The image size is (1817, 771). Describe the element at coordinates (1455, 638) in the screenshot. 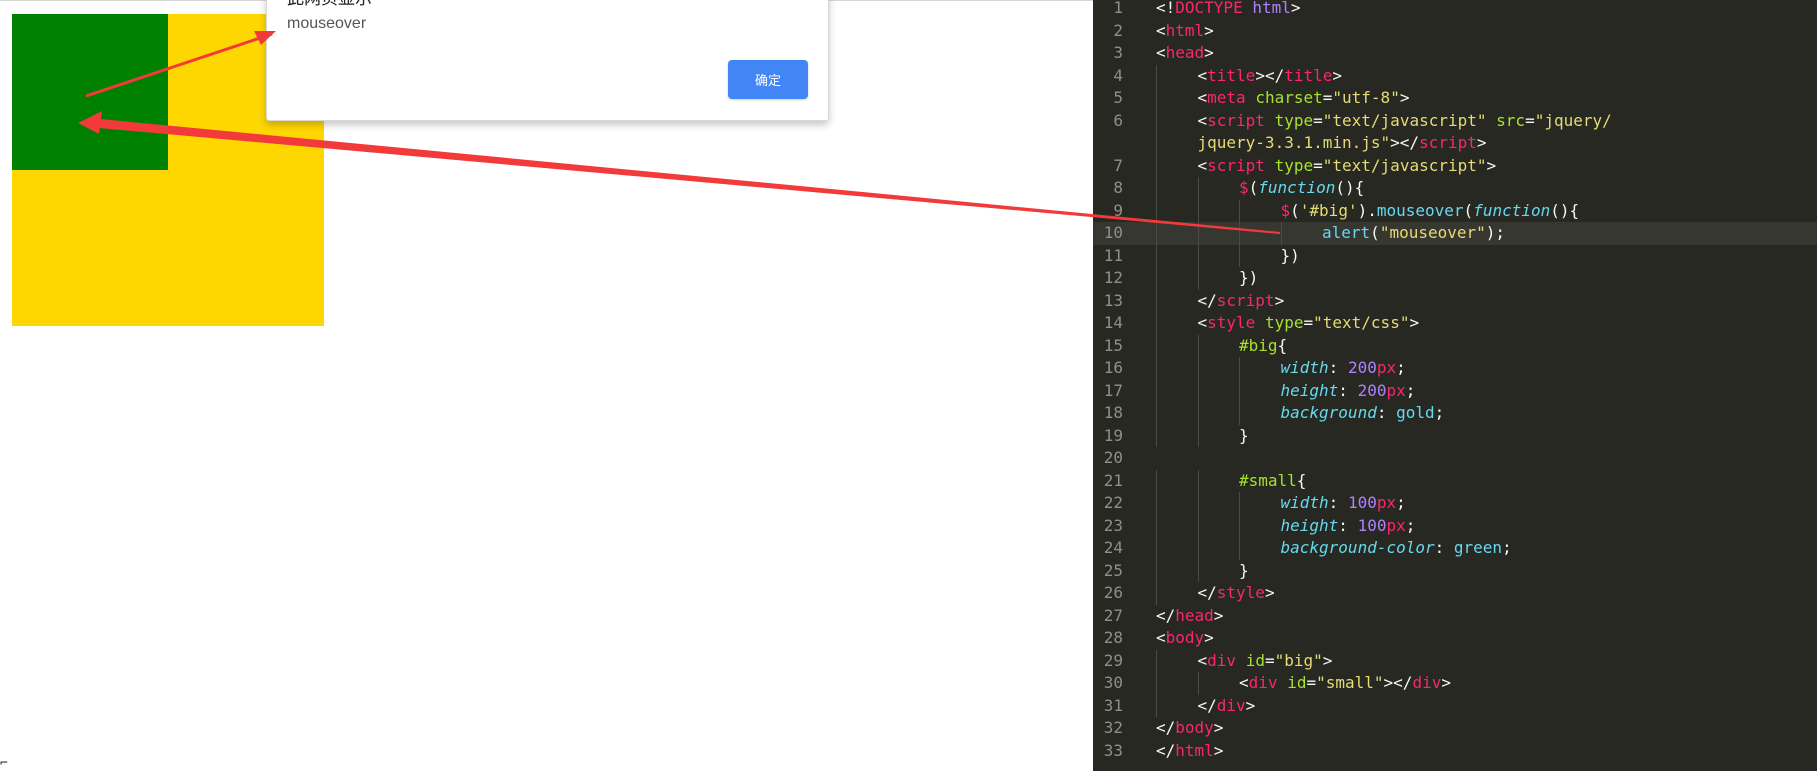

I see `code-line: 28 <body>` at that location.